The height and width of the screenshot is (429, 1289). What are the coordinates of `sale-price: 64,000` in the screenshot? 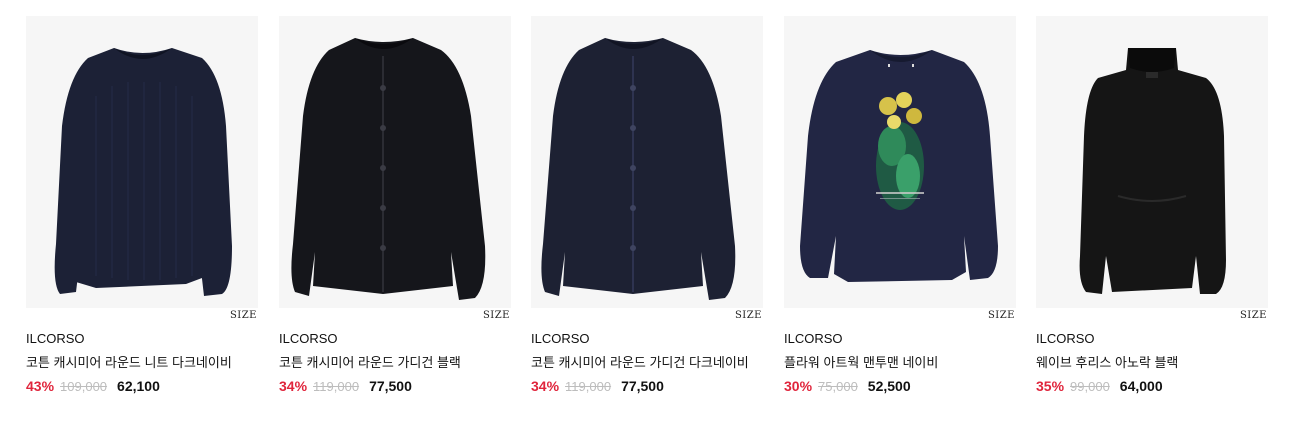 It's located at (1141, 386).